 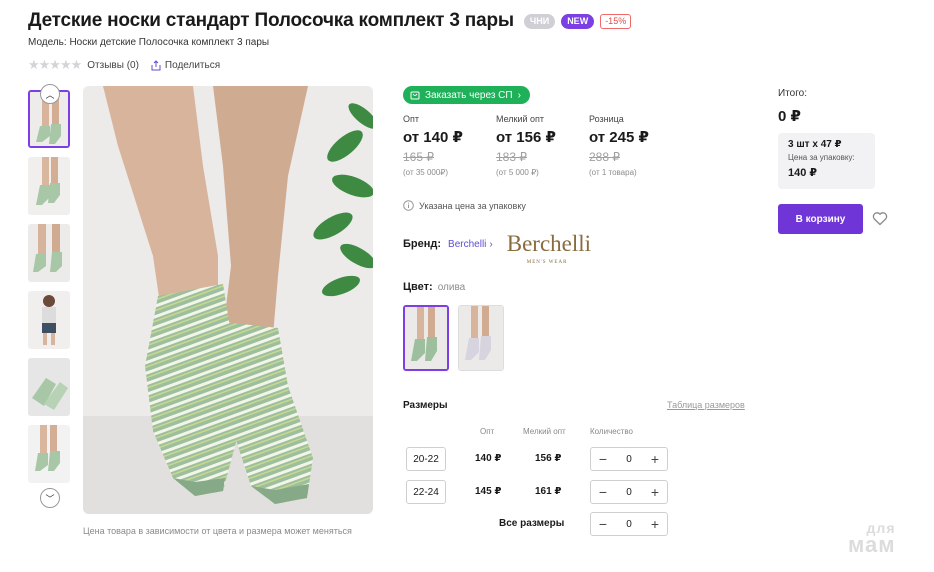 What do you see at coordinates (451, 287) in the screenshot?
I see `color-value: олива` at bounding box center [451, 287].